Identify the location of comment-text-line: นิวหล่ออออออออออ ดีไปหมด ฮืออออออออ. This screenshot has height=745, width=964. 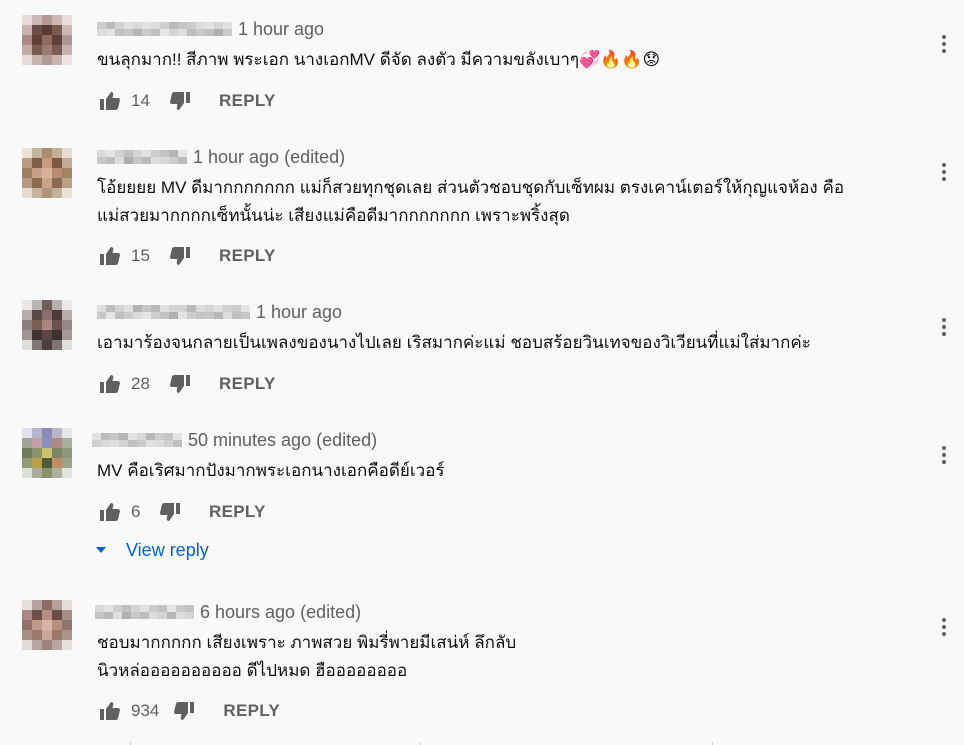
(252, 670).